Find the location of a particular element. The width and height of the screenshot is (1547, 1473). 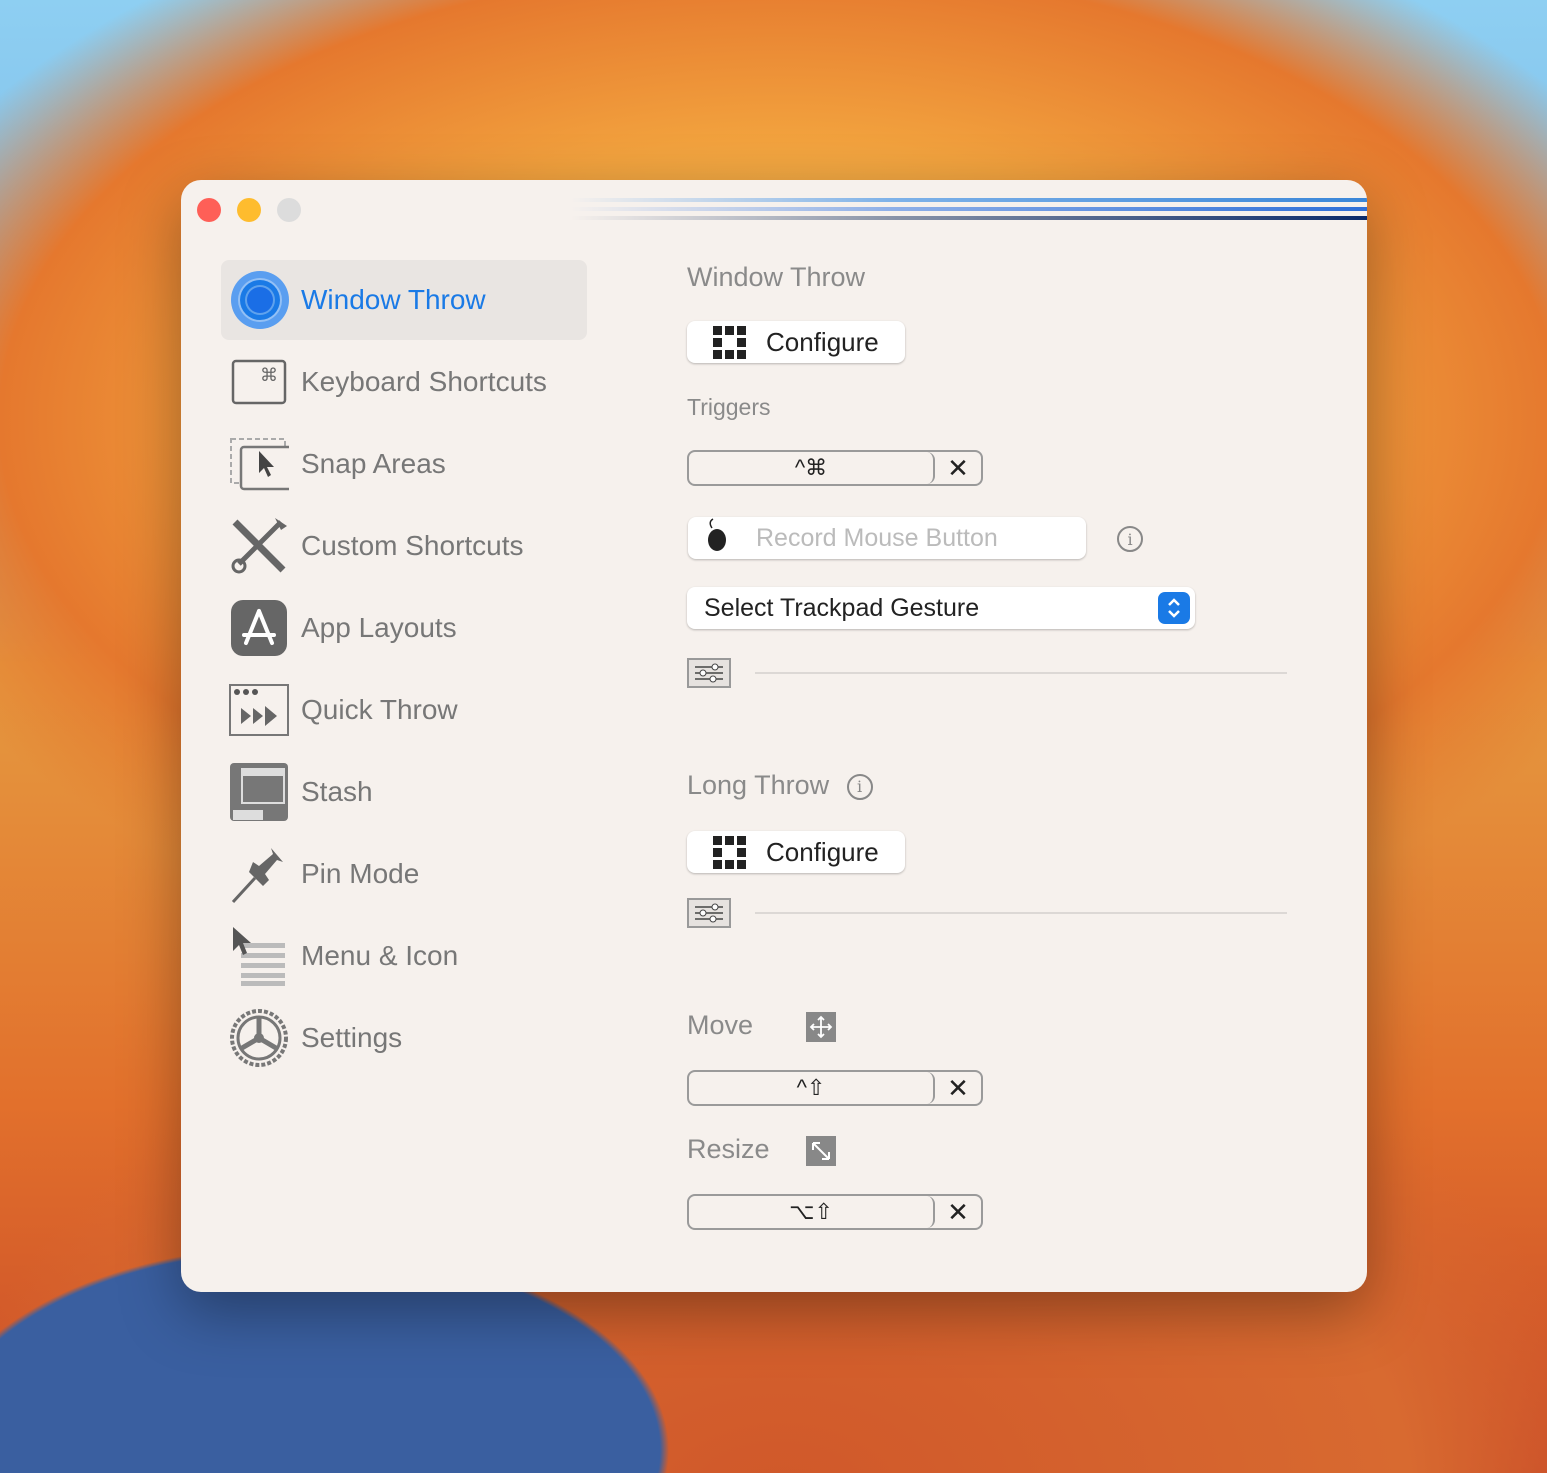

sidebar-item-label: Custom Shortcuts is located at coordinates (412, 545).